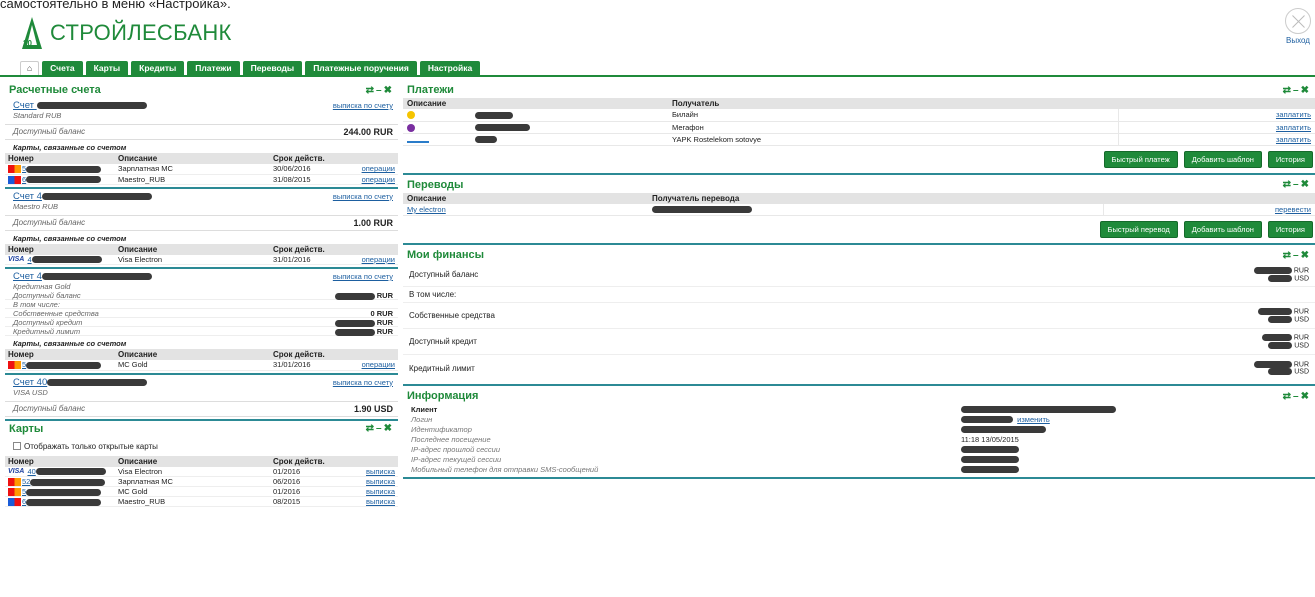  What do you see at coordinates (14, 179) in the screenshot?
I see `maestro-icon` at bounding box center [14, 179].